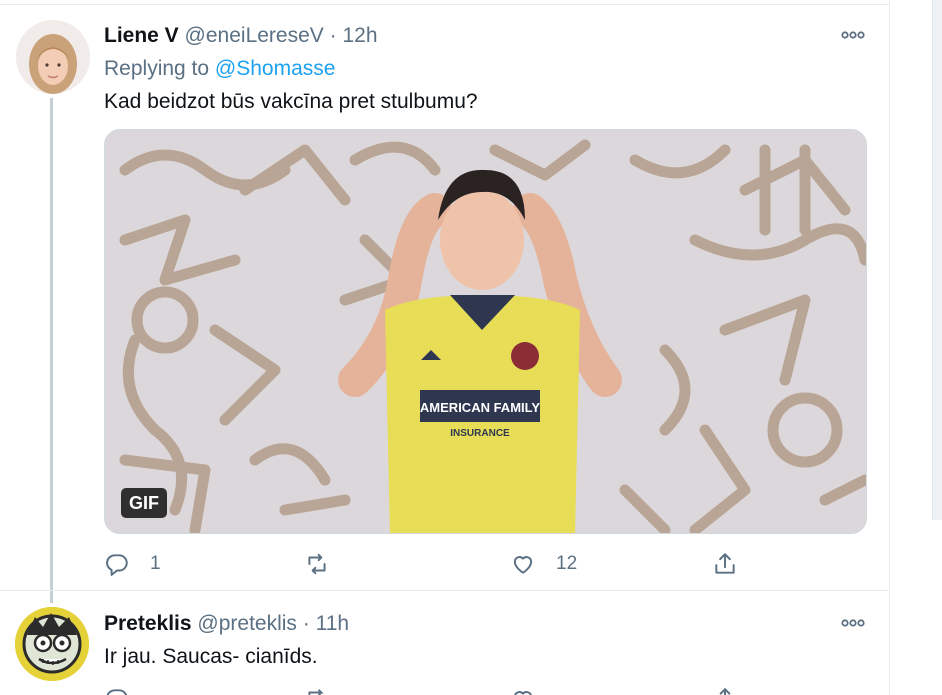 This screenshot has width=942, height=695. What do you see at coordinates (424, 564) in the screenshot?
I see `tweet-actions: 1 12` at bounding box center [424, 564].